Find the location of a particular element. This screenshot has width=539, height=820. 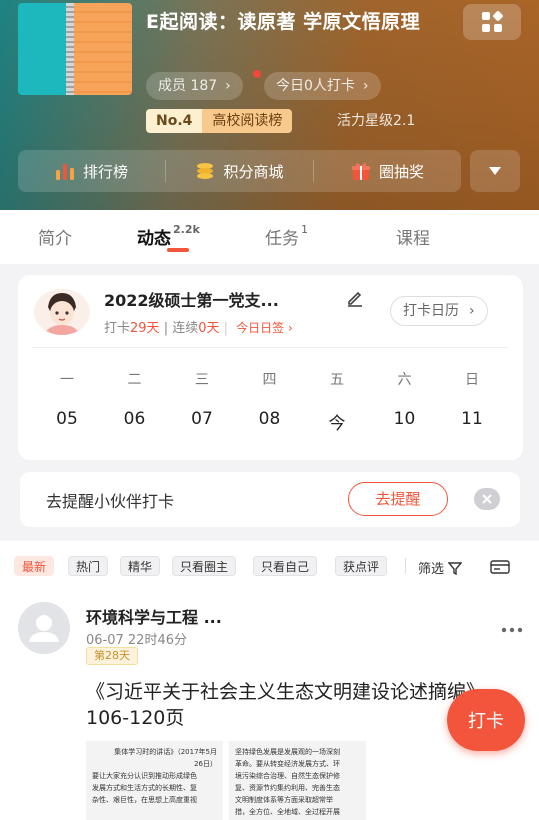

leaderboard-button: 排行榜 is located at coordinates (91, 171).